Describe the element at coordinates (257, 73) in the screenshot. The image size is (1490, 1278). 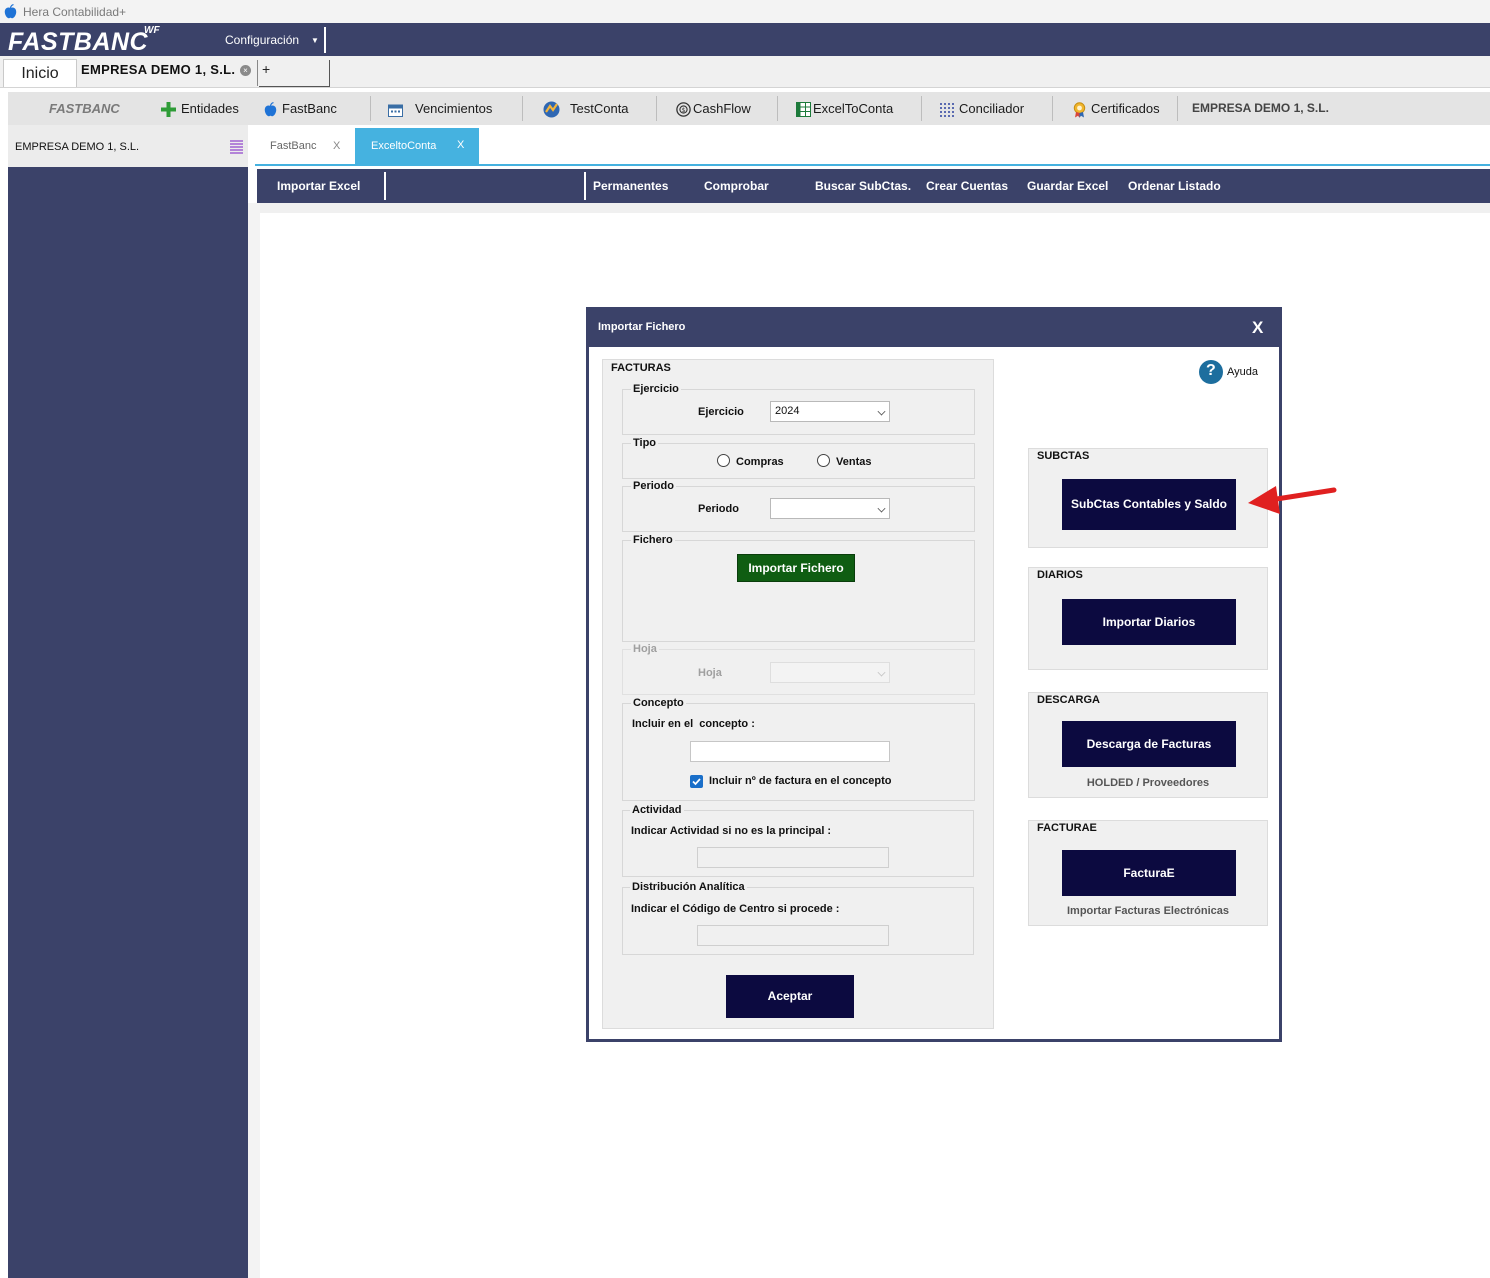
I see `tab-divider` at that location.